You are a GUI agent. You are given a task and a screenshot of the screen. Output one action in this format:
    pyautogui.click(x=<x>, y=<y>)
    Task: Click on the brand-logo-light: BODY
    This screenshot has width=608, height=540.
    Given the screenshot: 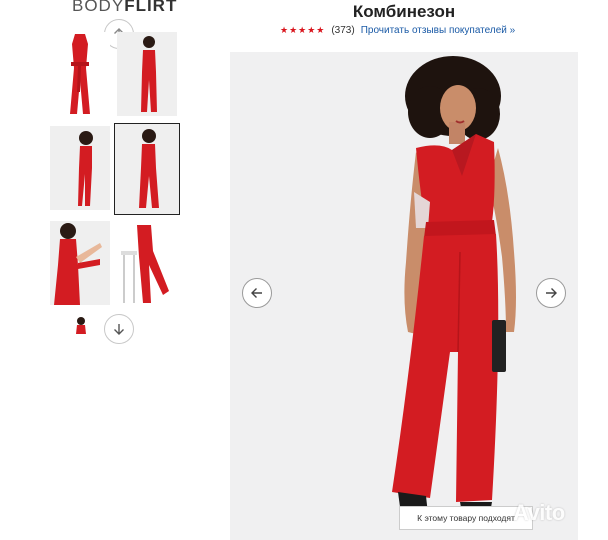 What is the action you would take?
    pyautogui.click(x=98, y=7)
    